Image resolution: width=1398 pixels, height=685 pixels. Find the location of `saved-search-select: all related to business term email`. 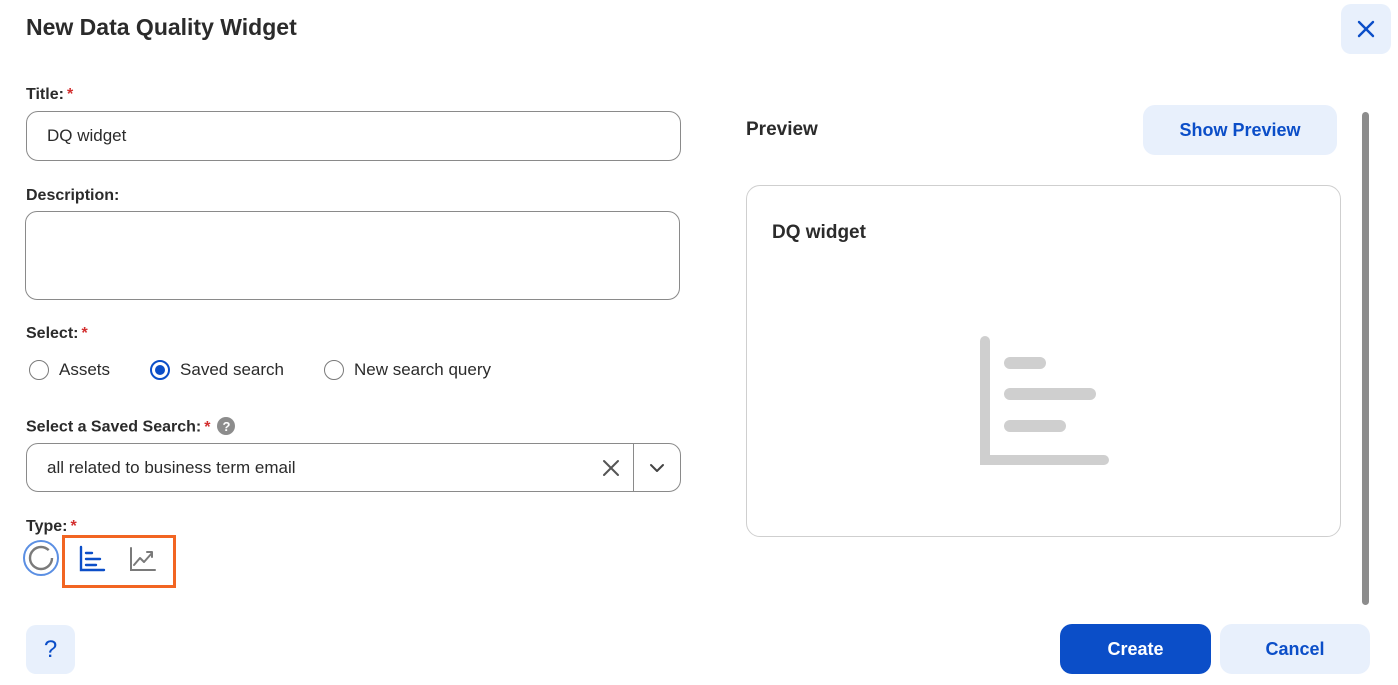

saved-search-select: all related to business term email is located at coordinates (353, 467).